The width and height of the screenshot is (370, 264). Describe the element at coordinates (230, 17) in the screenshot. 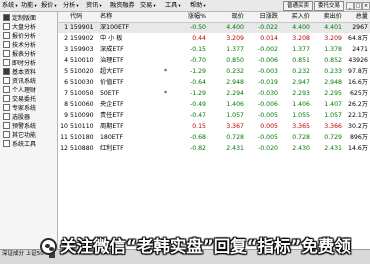

I see `column-header-price: 现价` at that location.